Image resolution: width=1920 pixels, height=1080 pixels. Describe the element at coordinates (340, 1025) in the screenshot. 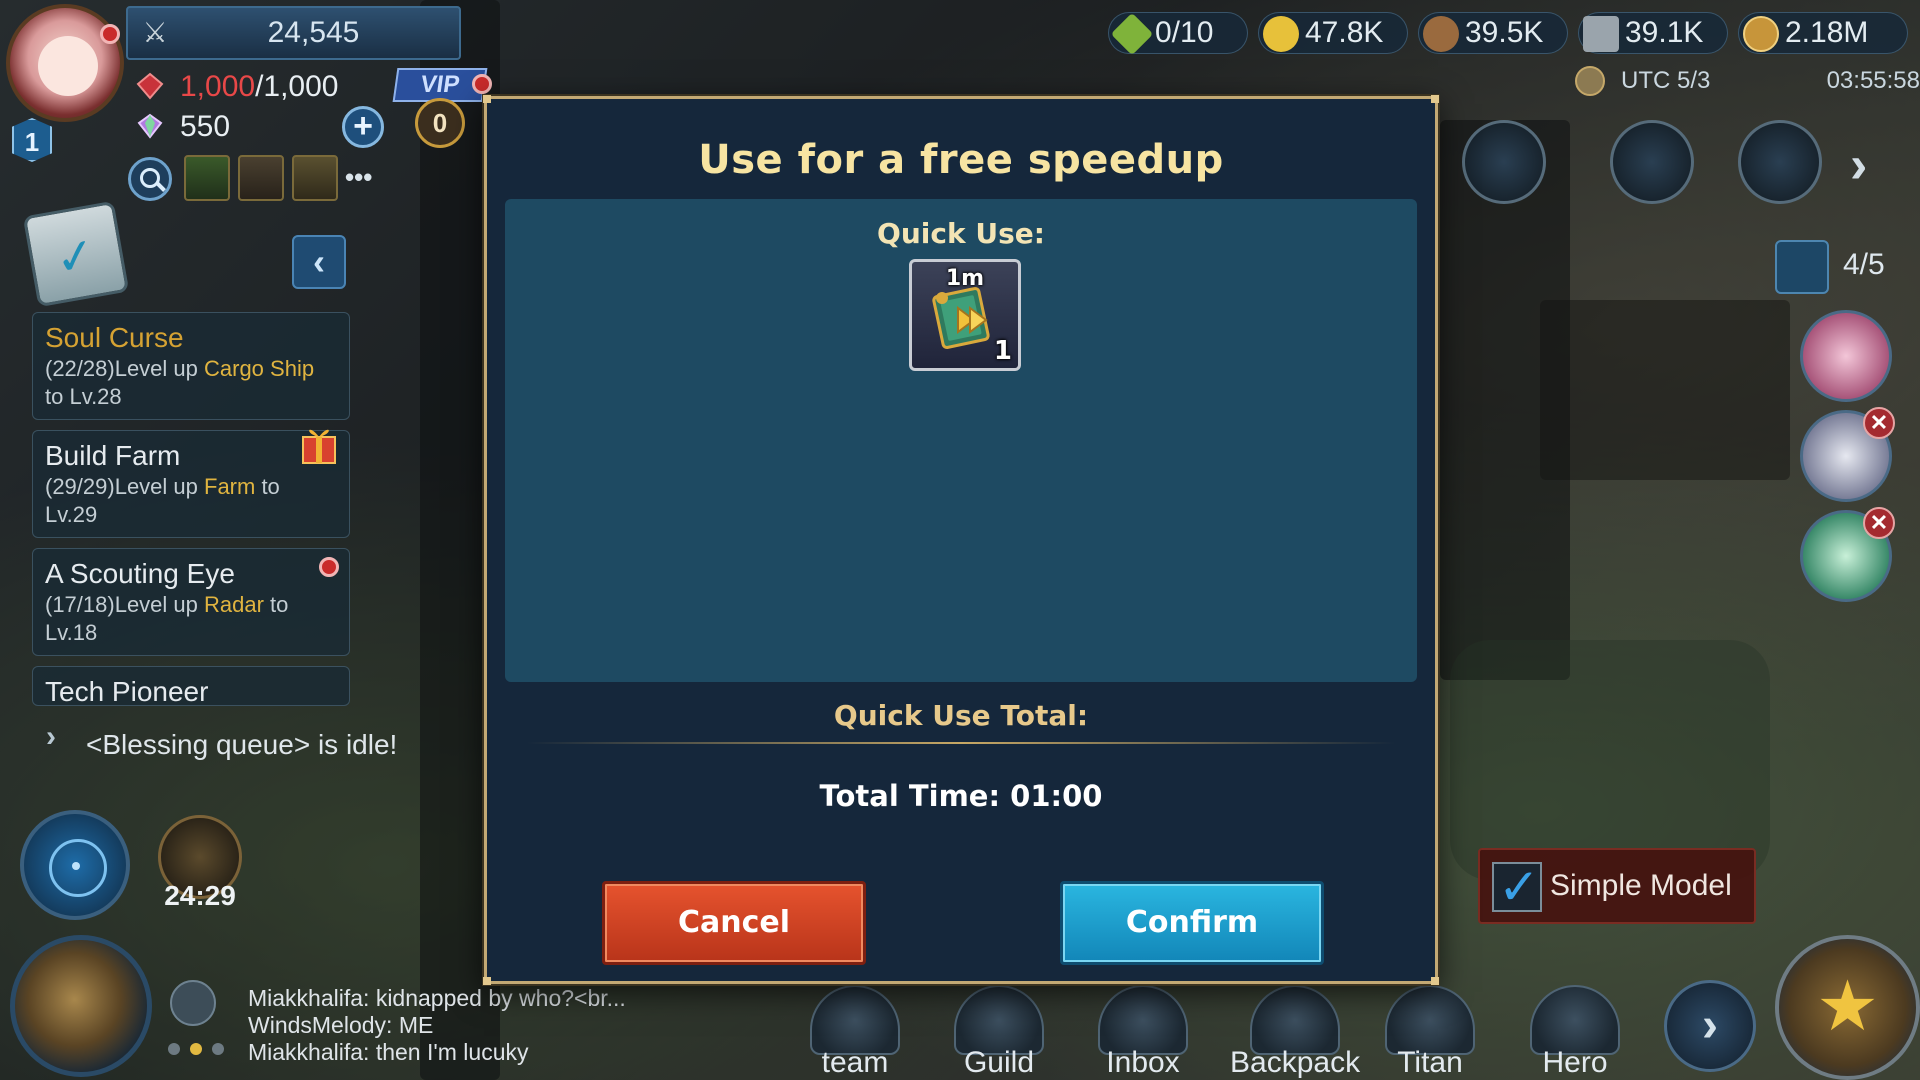

I see `chat-message: WindsMelody: ME` at that location.